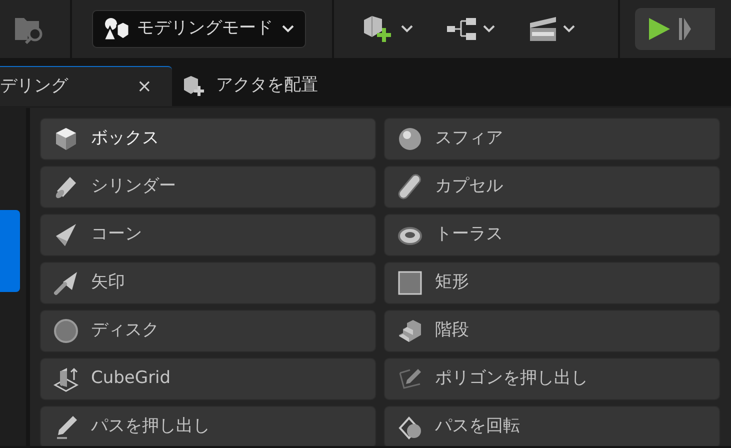  Describe the element at coordinates (208, 139) in the screenshot. I see `tool-button: ボックス` at that location.